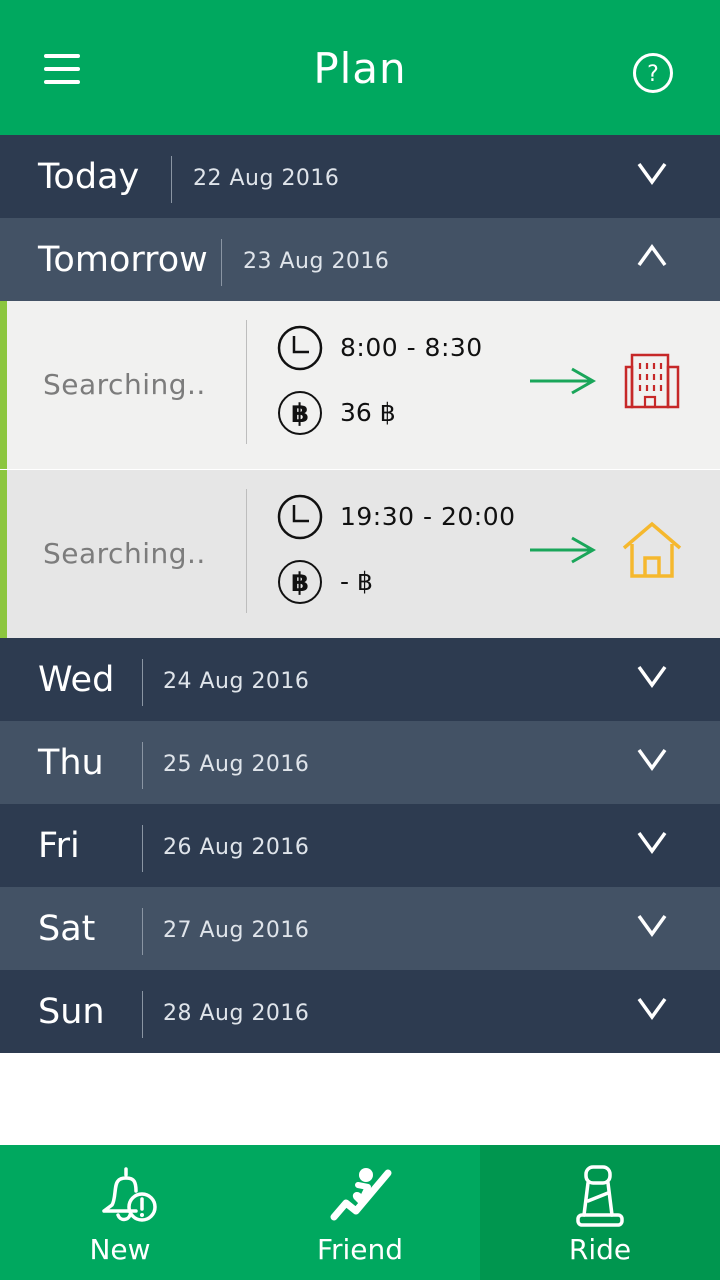 The height and width of the screenshot is (1280, 720). What do you see at coordinates (411, 347) in the screenshot?
I see `trip-time: 8:00 - 8:30` at bounding box center [411, 347].